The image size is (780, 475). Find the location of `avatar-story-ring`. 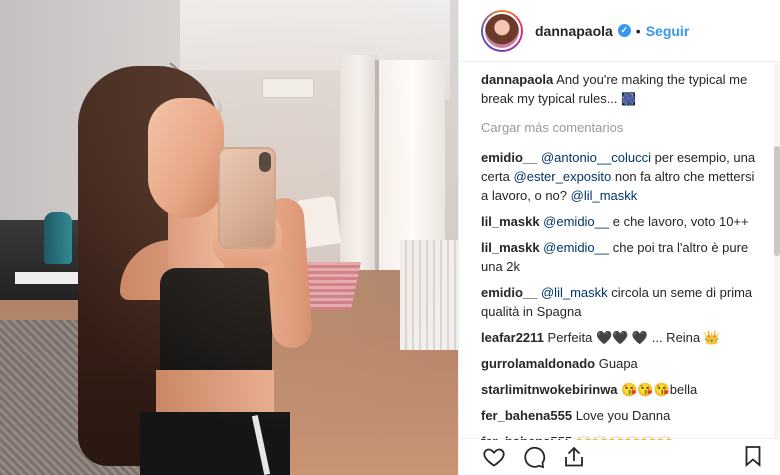

avatar-story-ring is located at coordinates (502, 30).